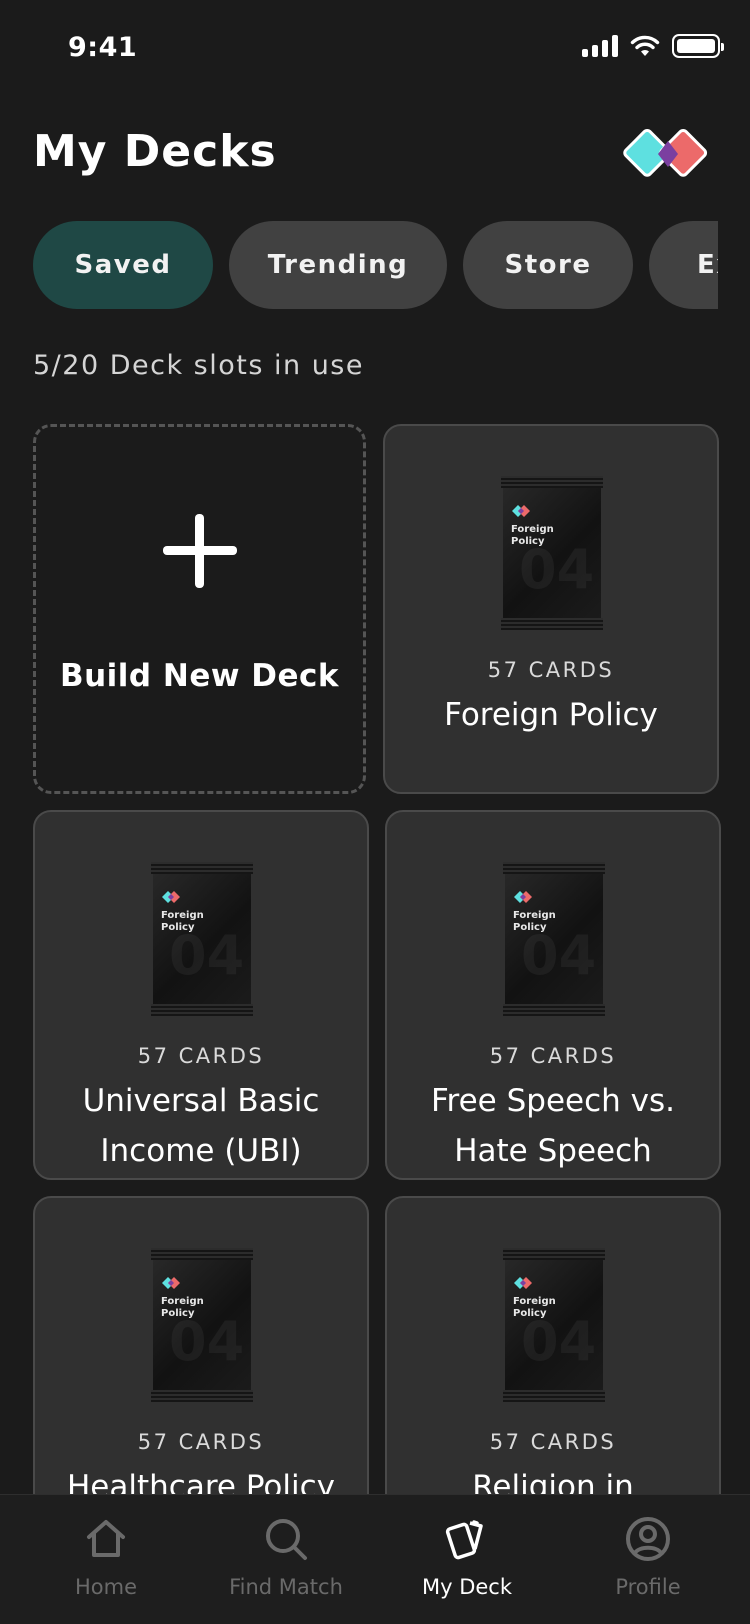 The height and width of the screenshot is (1624, 750). What do you see at coordinates (648, 1539) in the screenshot?
I see `profile-icon` at bounding box center [648, 1539].